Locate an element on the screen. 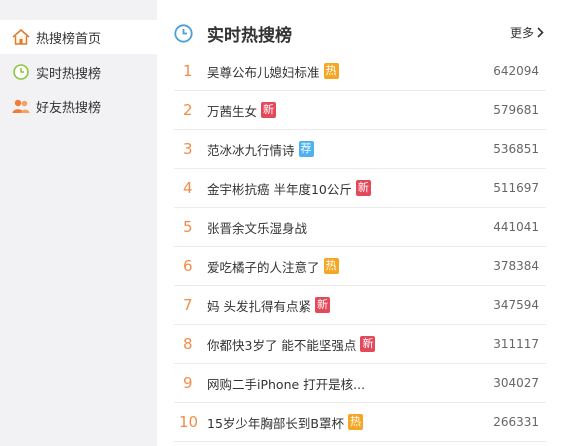 The height and width of the screenshot is (446, 565). page-title: 实时热搜榜 is located at coordinates (249, 35).